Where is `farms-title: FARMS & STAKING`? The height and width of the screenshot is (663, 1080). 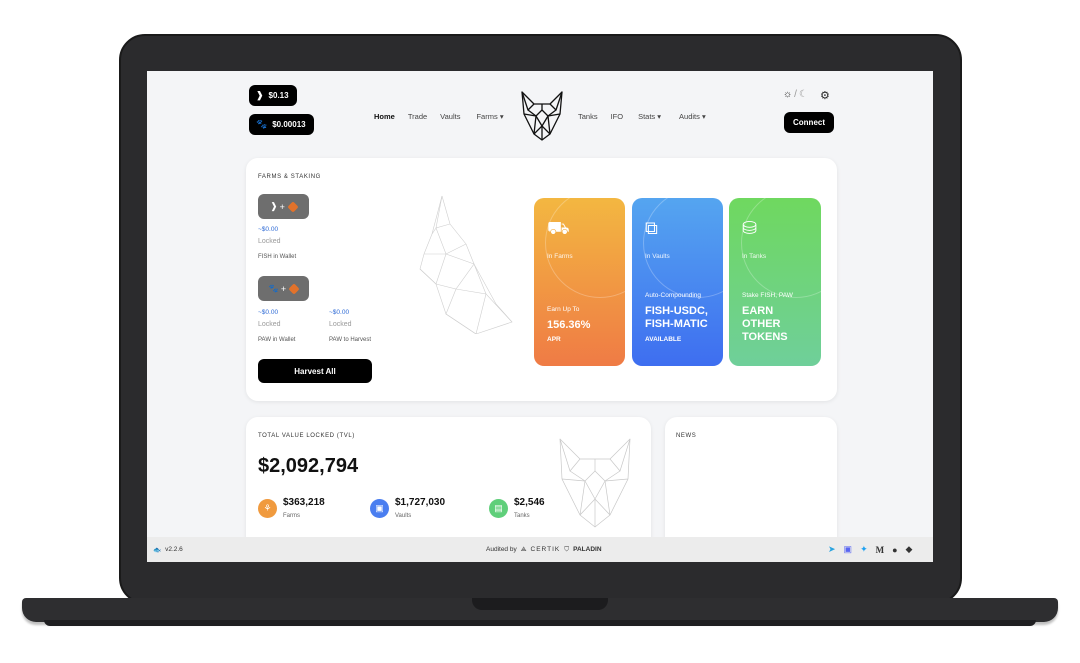 farms-title: FARMS & STAKING is located at coordinates (289, 177).